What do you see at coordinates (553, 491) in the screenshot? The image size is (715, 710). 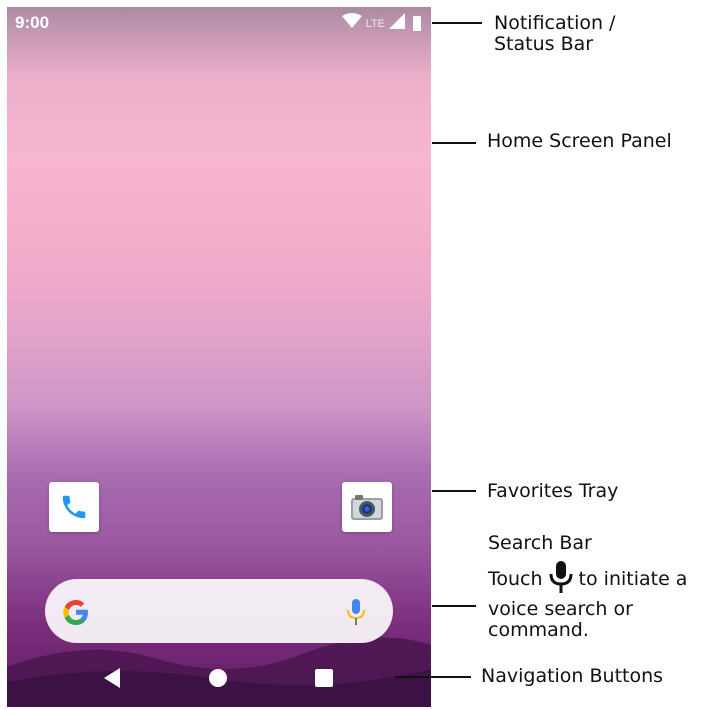 I see `callout-favorites-tray: Favorites Tray` at bounding box center [553, 491].